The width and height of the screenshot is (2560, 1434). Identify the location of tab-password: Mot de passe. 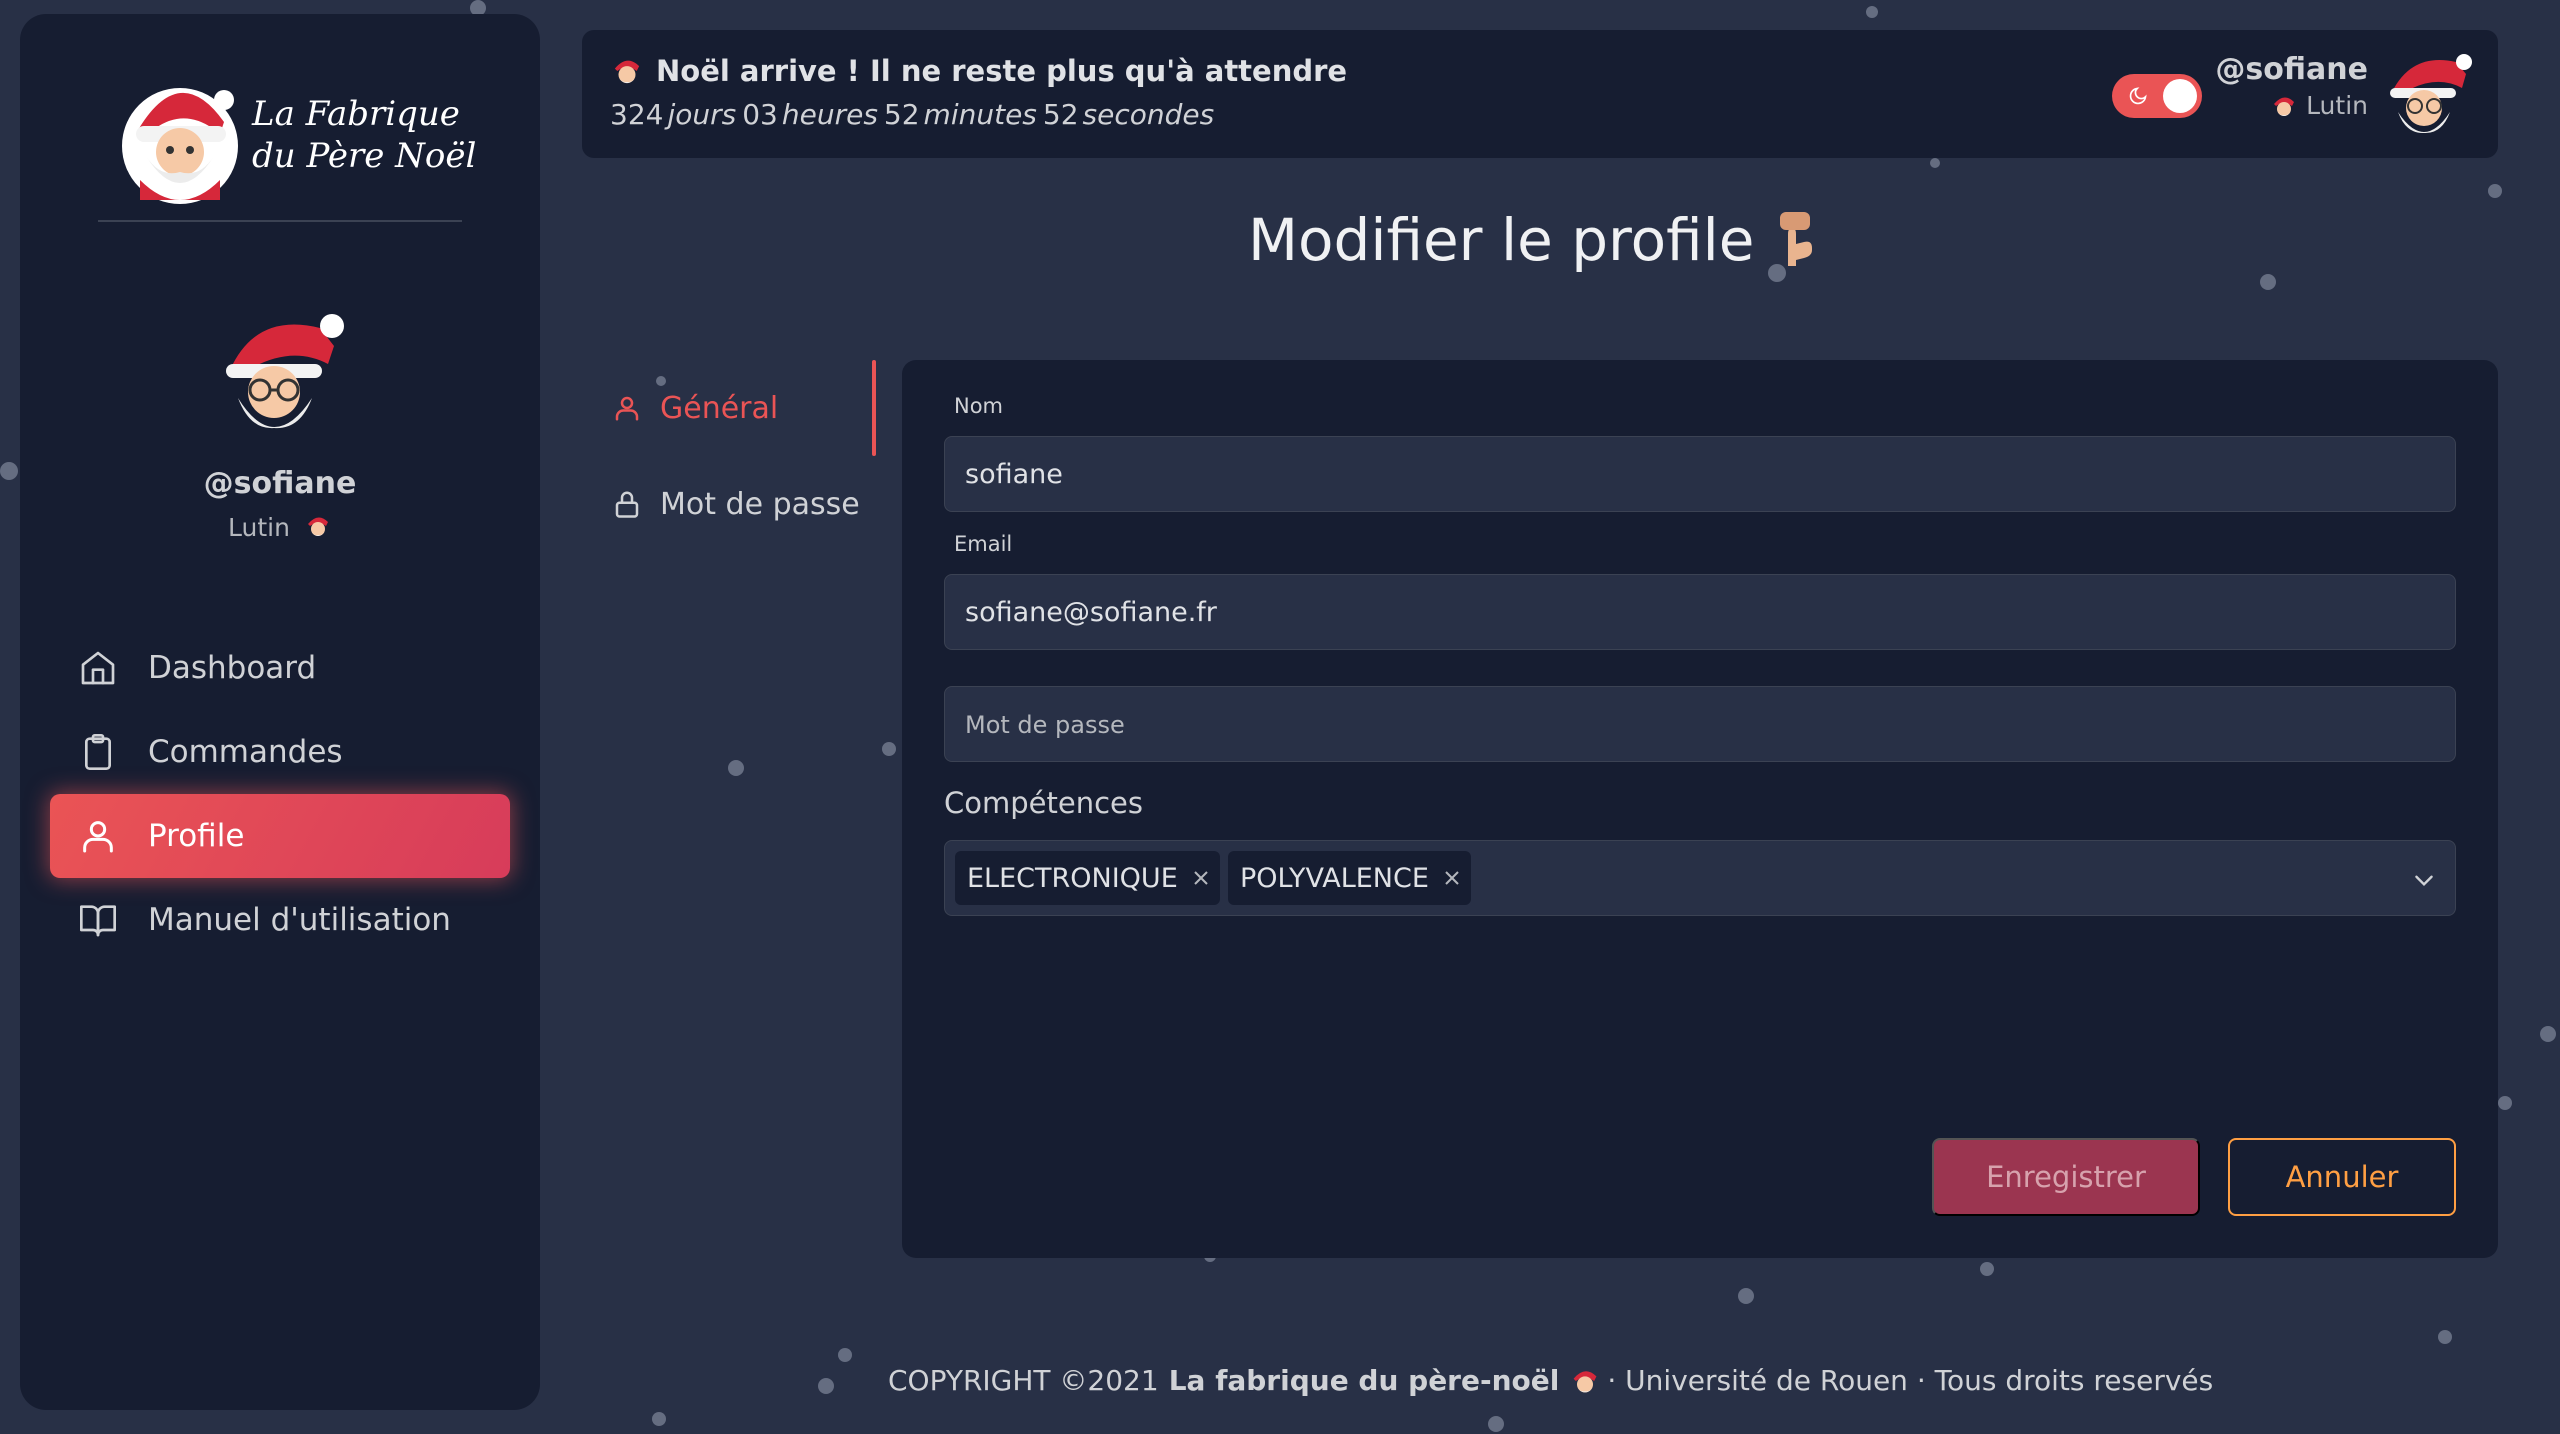
(739, 504).